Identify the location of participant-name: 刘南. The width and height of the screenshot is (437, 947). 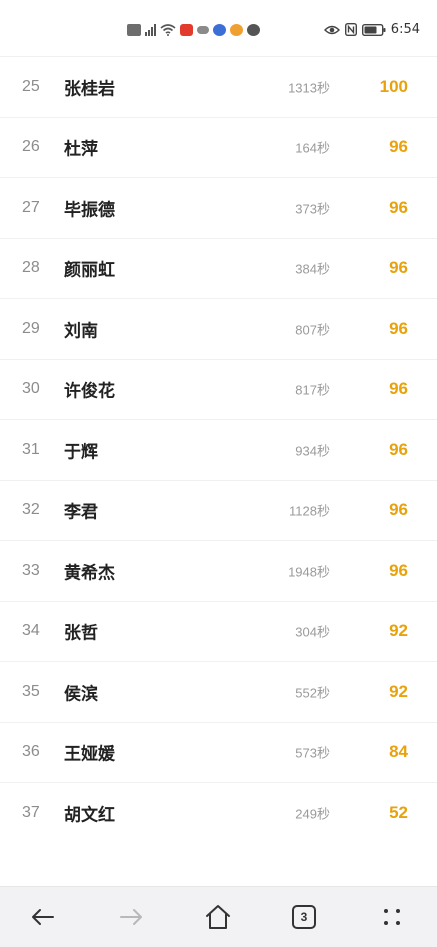
(81, 331).